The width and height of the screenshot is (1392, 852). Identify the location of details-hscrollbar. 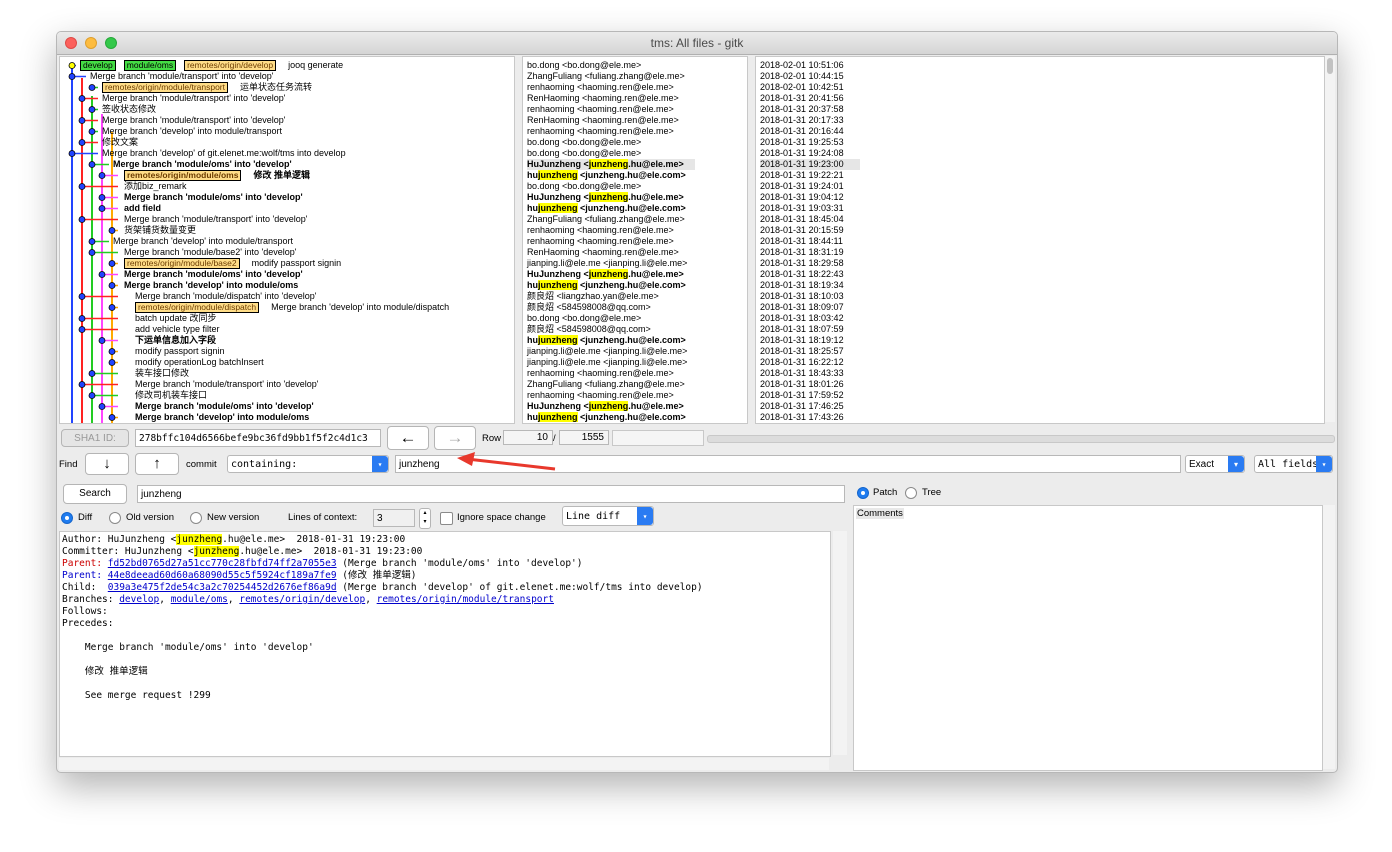
(444, 764).